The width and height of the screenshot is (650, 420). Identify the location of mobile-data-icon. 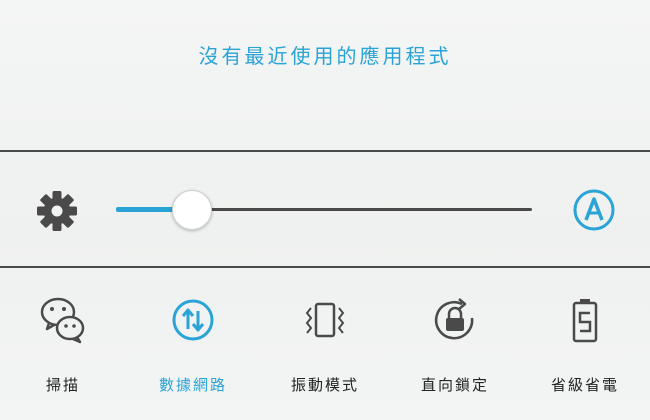
(193, 320).